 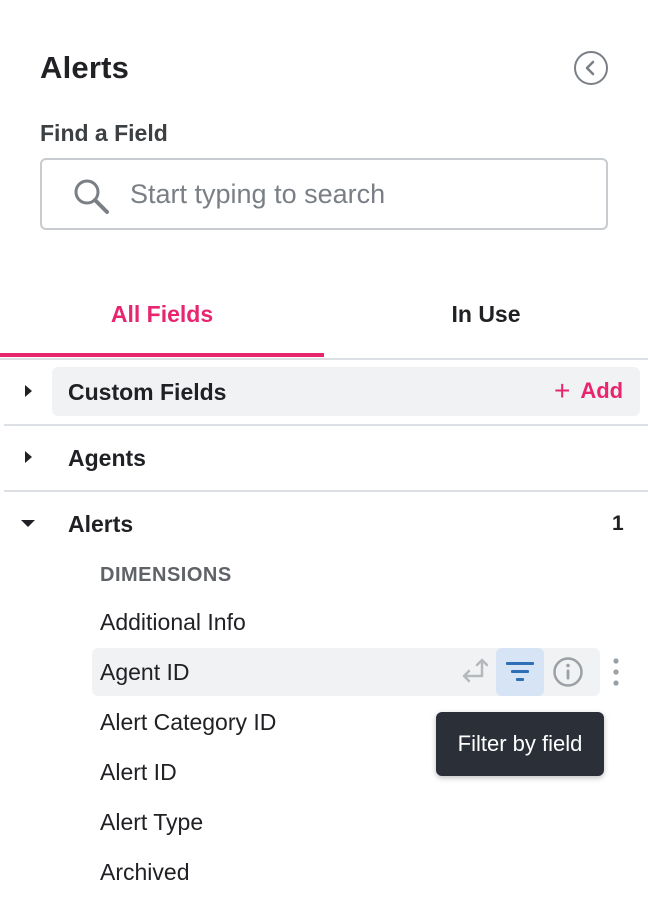 I want to click on section-label-alerts: Alerts, so click(x=100, y=524).